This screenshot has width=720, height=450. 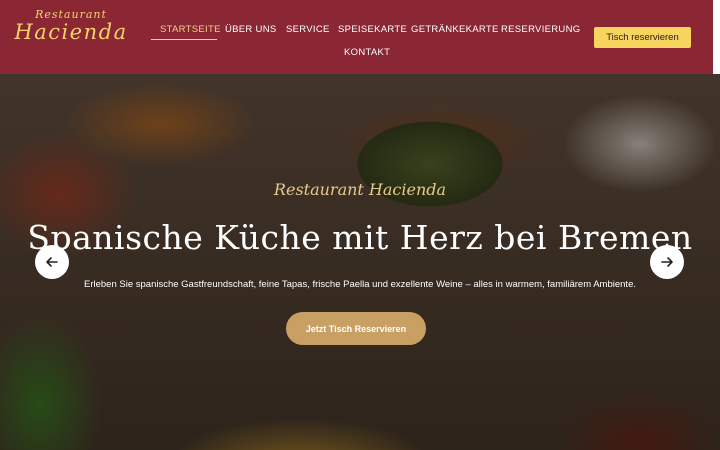 I want to click on arrow-right-icon, so click(x=667, y=262).